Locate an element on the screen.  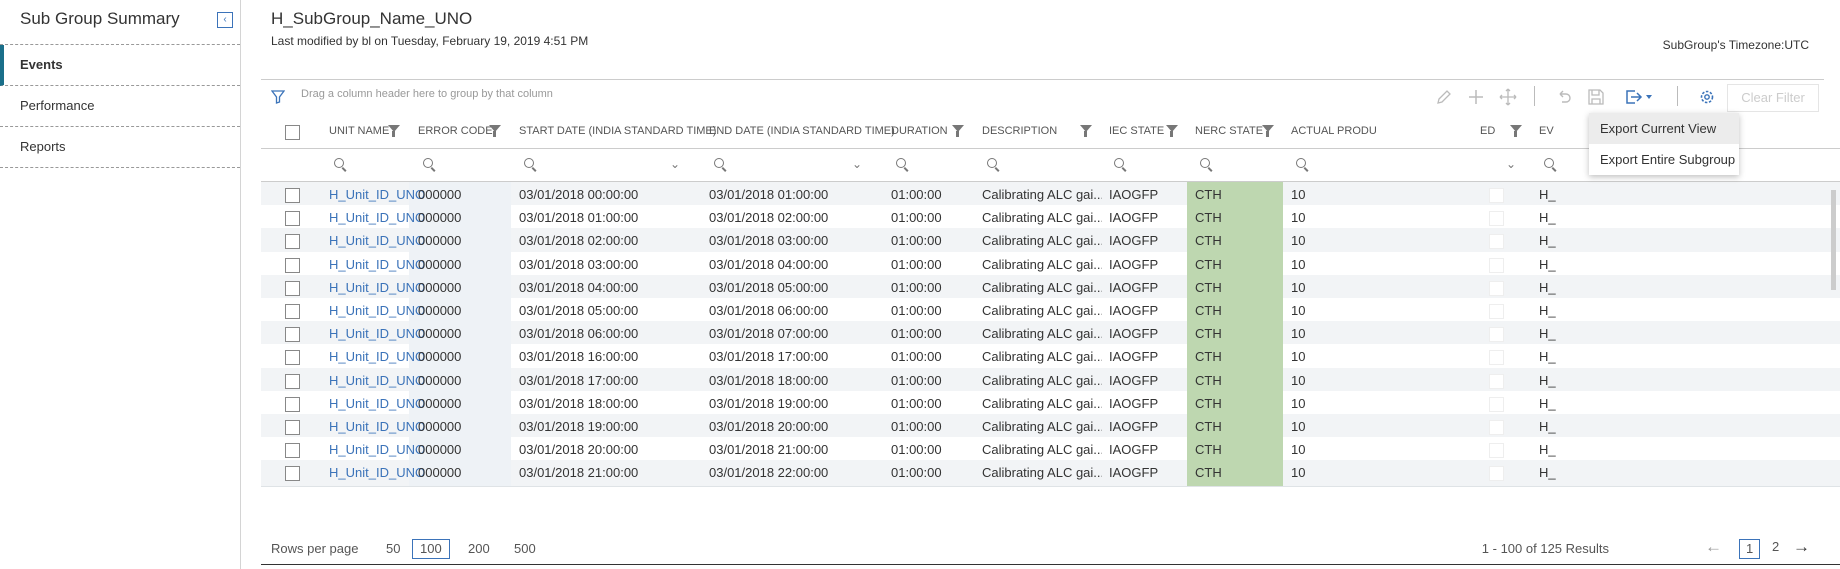
column-header-end-date: END DATE (INDIA STANDARD TIME) is located at coordinates (802, 131).